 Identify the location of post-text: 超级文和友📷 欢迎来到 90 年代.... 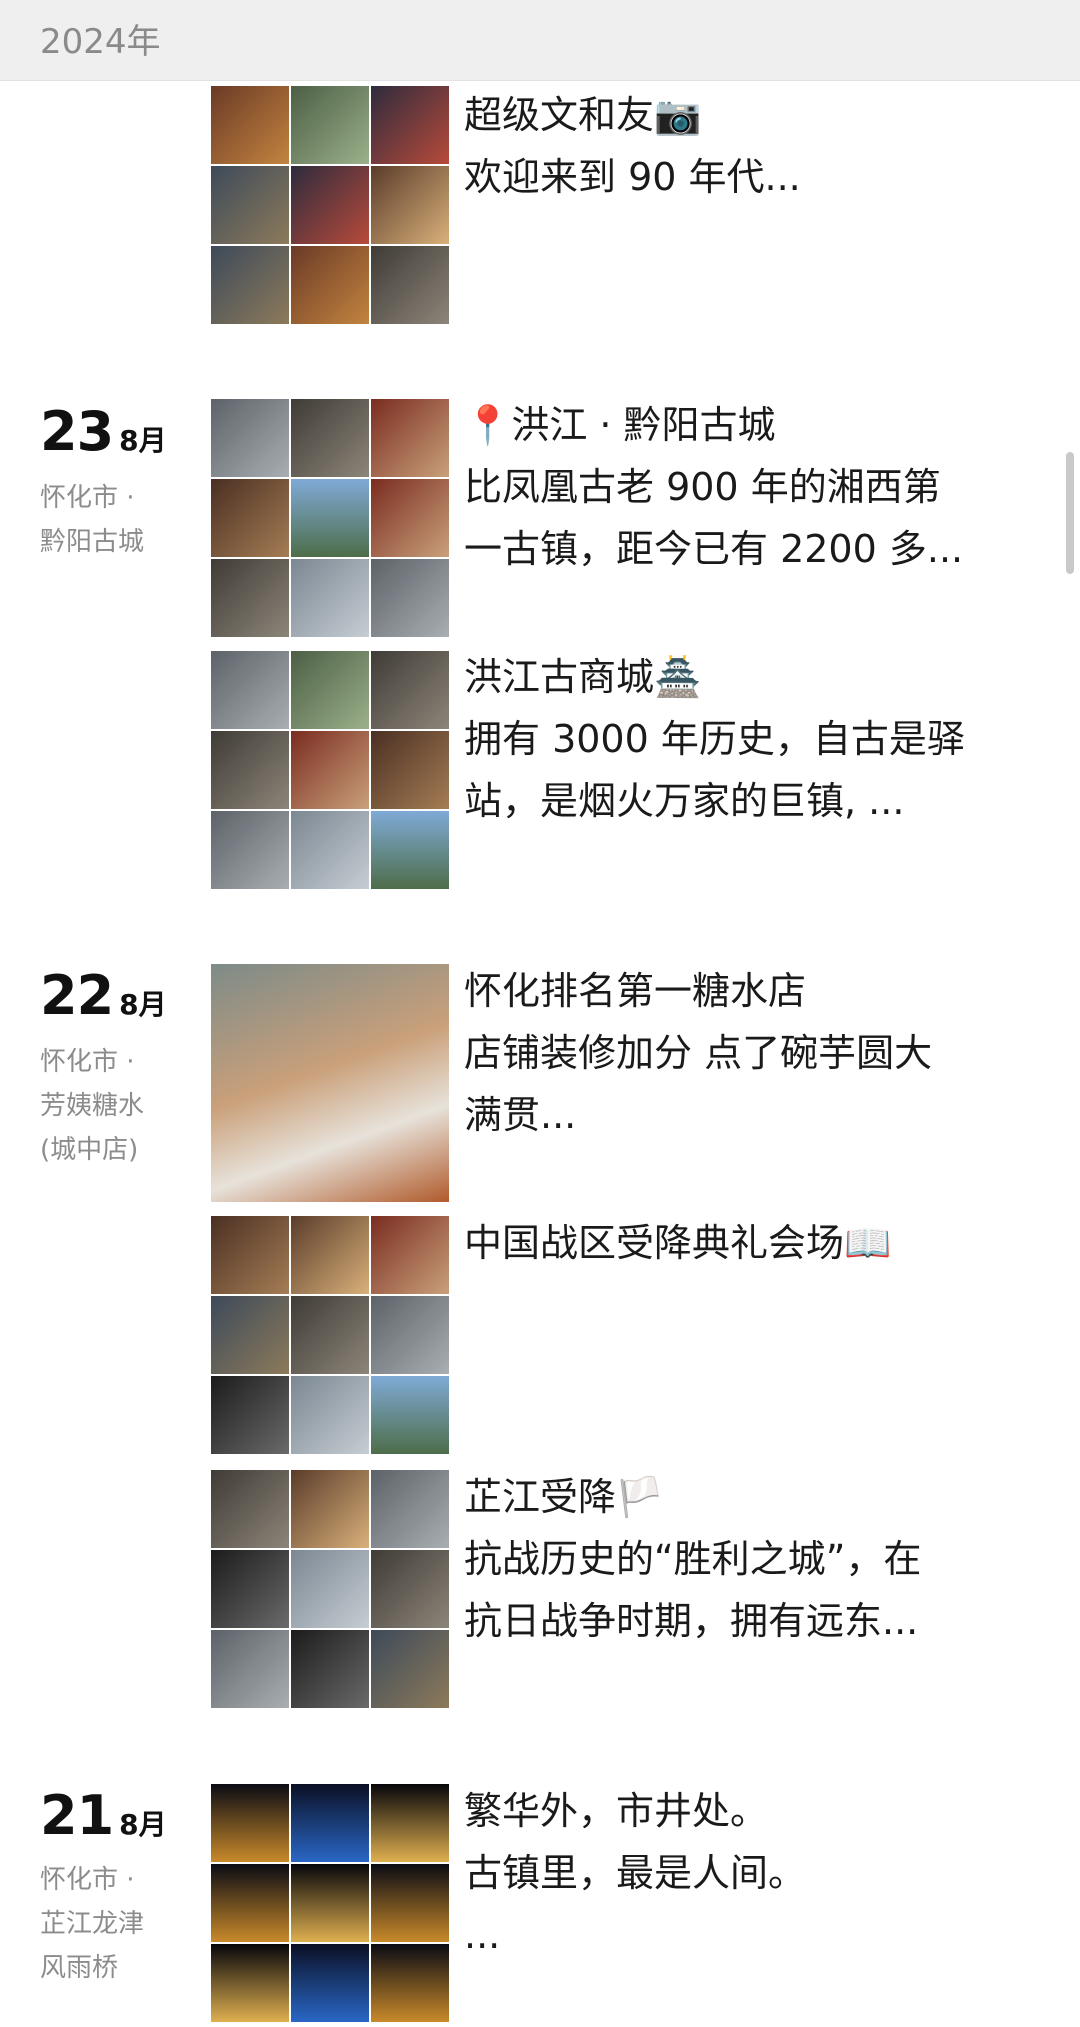
(744, 146).